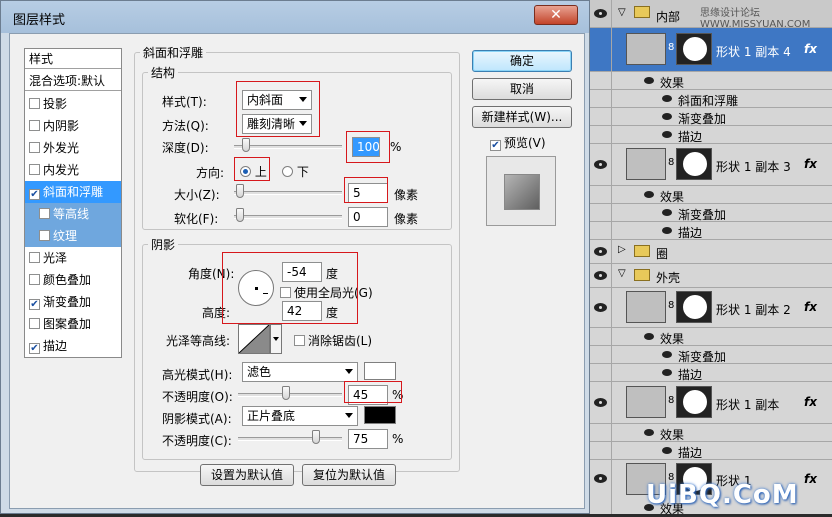 Image resolution: width=832 pixels, height=517 pixels. What do you see at coordinates (73, 81) in the screenshot?
I see `blending-options: 混合选项:默认` at bounding box center [73, 81].